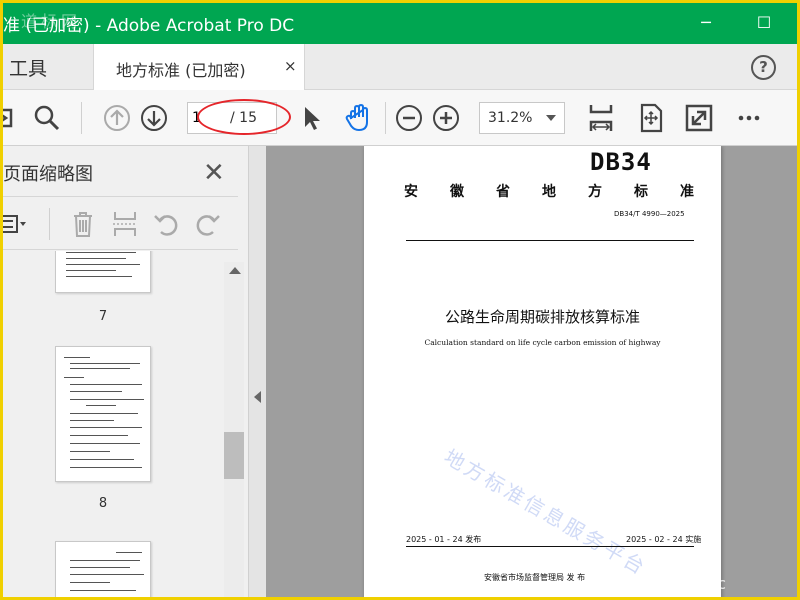 Image resolution: width=800 pixels, height=600 pixels. Describe the element at coordinates (546, 512) in the screenshot. I see `platform-watermark: 地方标准信息服务平台` at that location.